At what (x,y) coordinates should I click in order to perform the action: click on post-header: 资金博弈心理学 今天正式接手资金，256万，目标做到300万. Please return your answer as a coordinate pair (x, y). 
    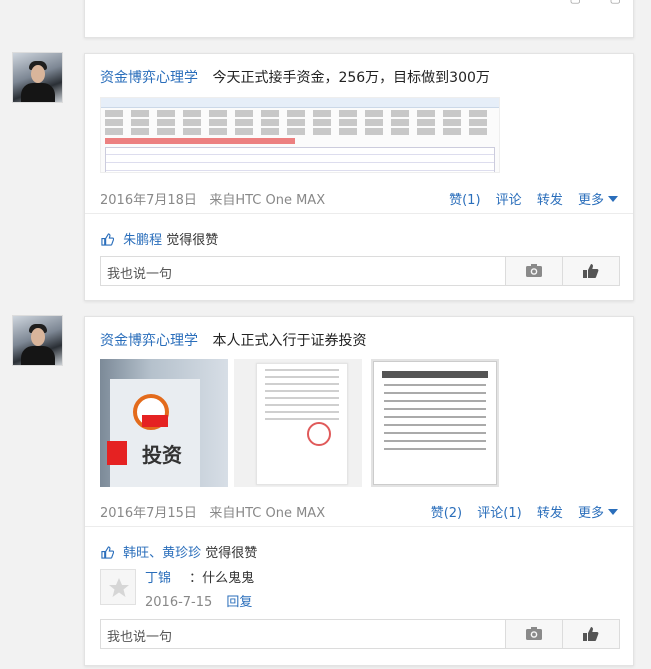
    Looking at the image, I should click on (295, 77).